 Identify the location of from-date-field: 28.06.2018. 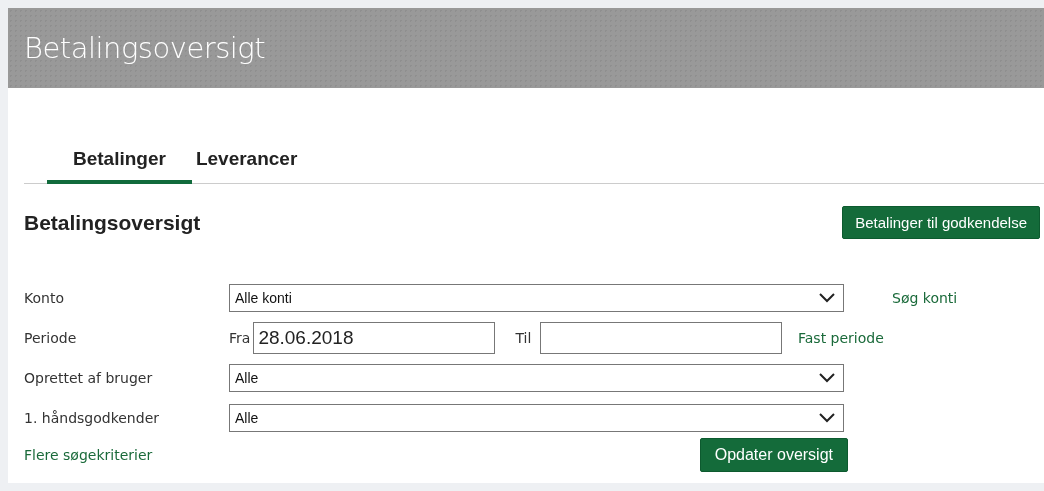
(374, 337).